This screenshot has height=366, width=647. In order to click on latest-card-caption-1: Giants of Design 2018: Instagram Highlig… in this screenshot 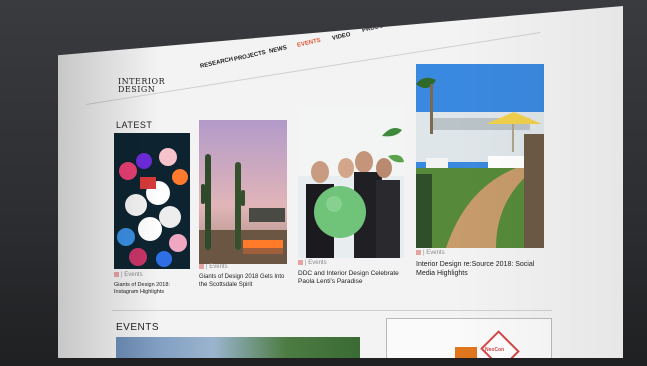, I will do `click(154, 289)`.